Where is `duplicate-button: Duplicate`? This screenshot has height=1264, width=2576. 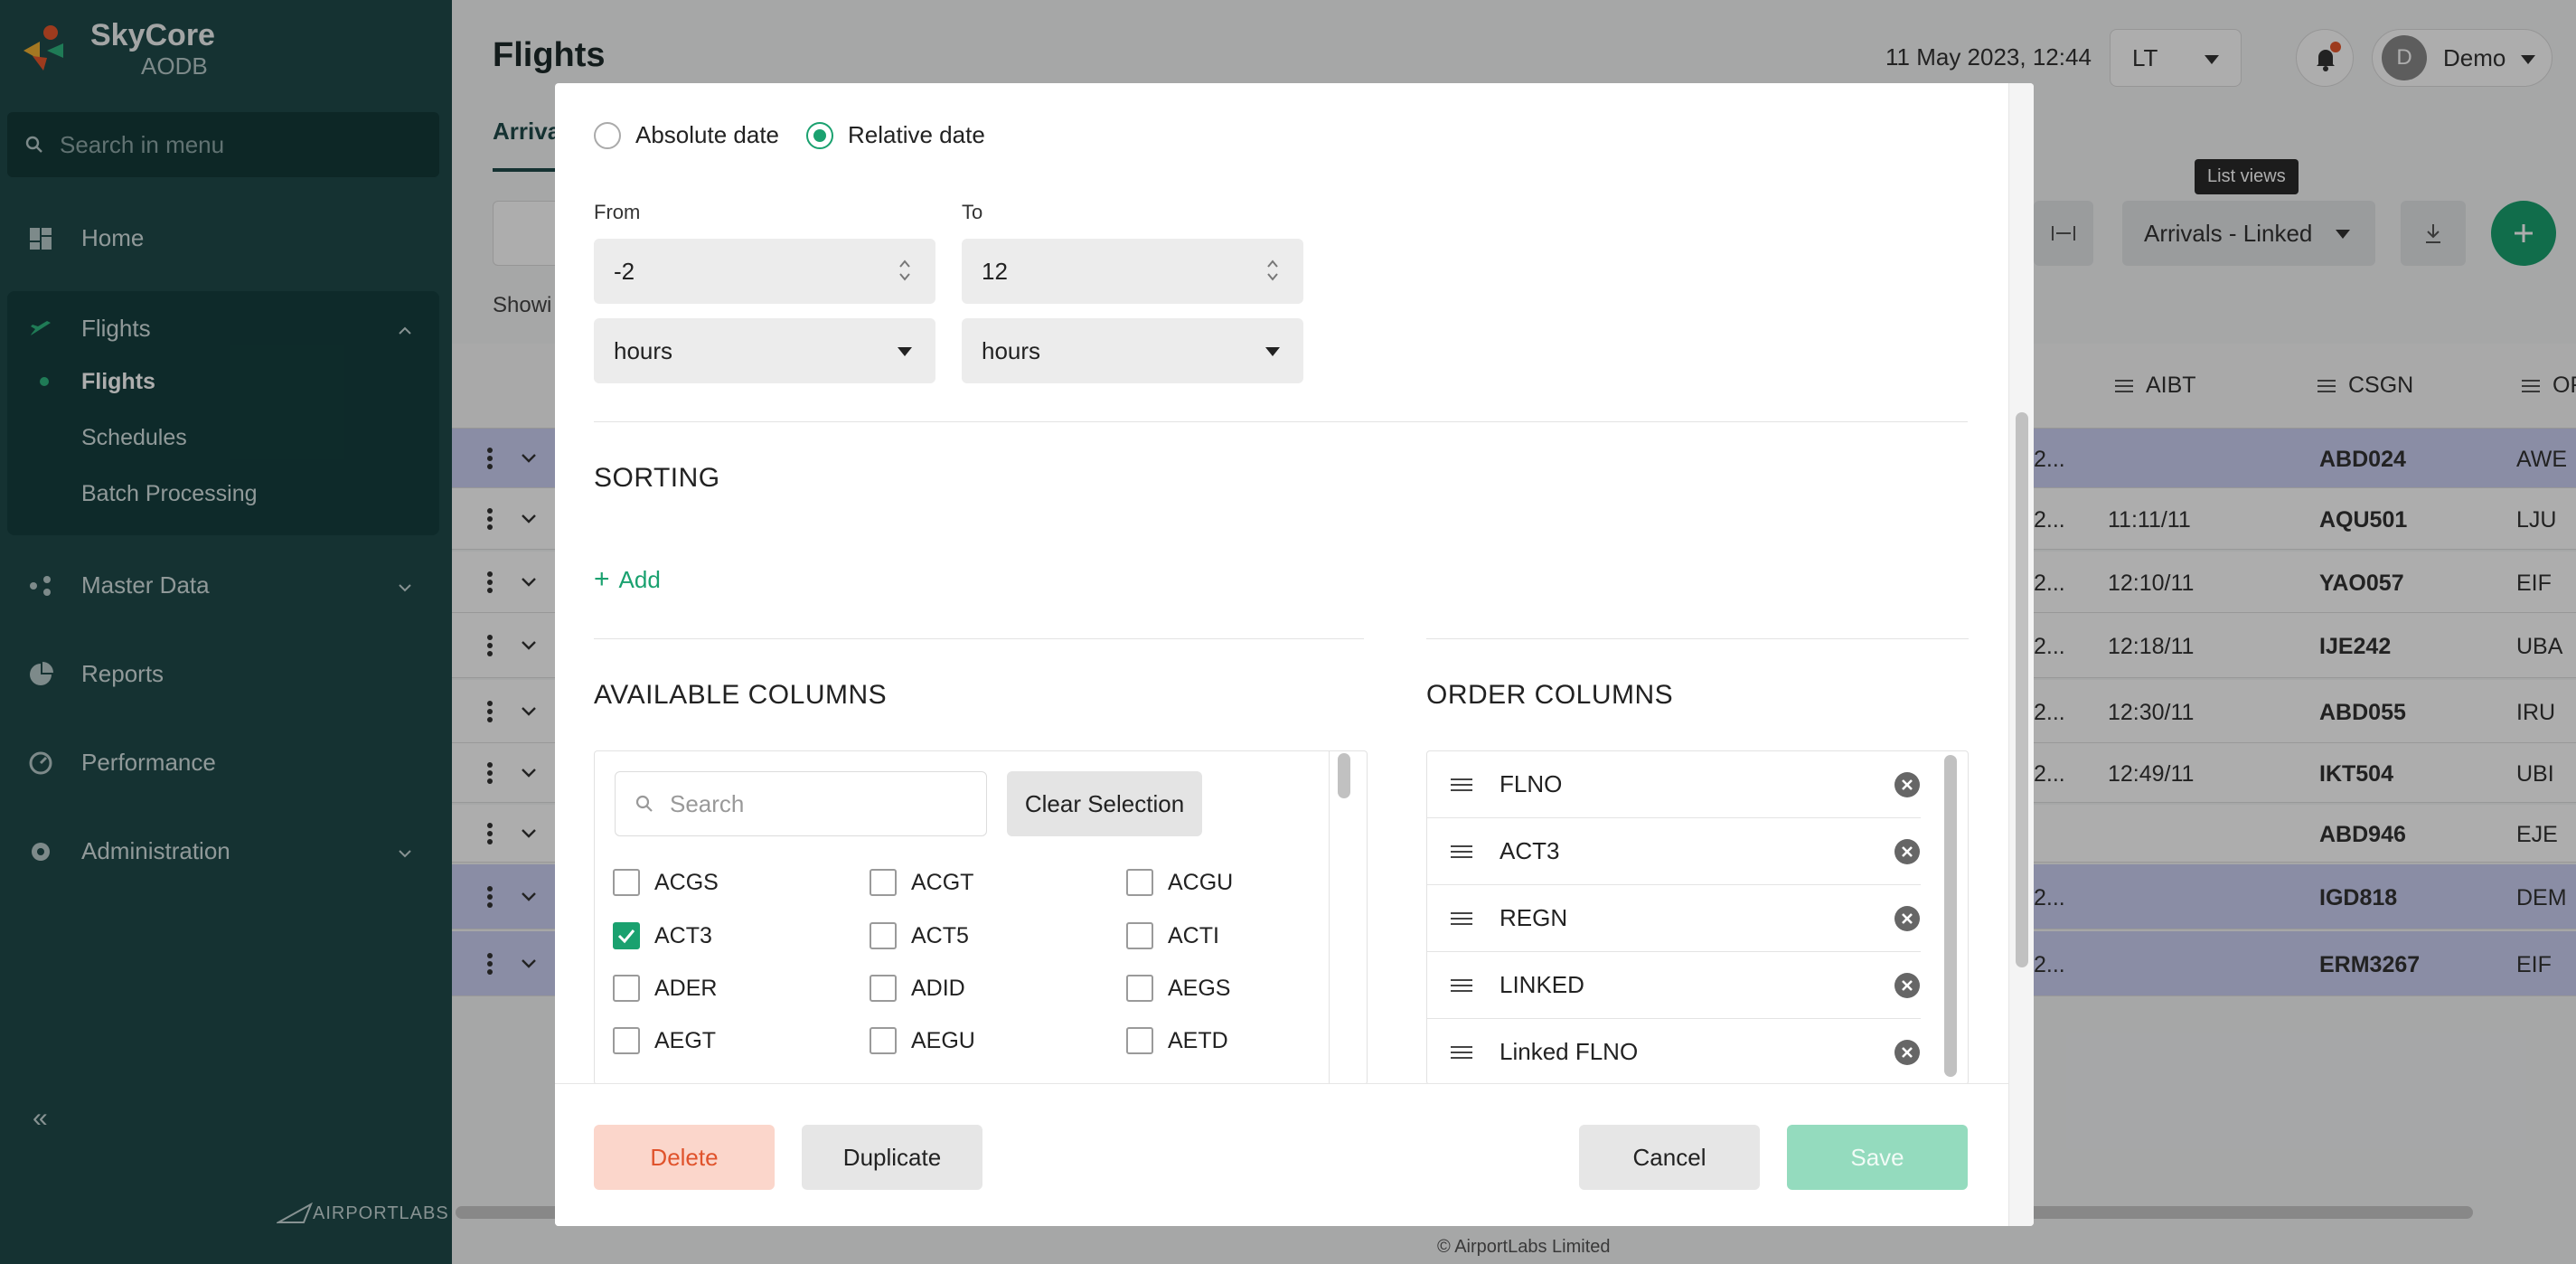
duplicate-button: Duplicate is located at coordinates (892, 1157).